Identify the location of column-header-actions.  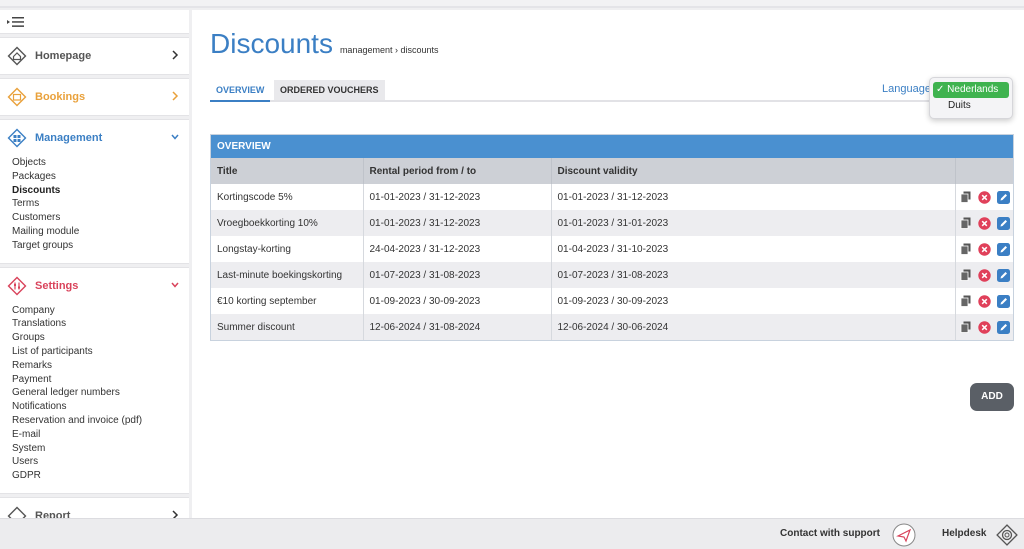
(984, 171).